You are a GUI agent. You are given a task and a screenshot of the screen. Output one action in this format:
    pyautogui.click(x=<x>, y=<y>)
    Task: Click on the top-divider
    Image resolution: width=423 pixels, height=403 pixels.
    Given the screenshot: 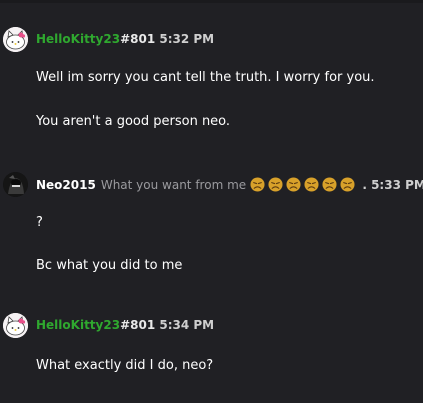 What is the action you would take?
    pyautogui.click(x=211, y=1)
    